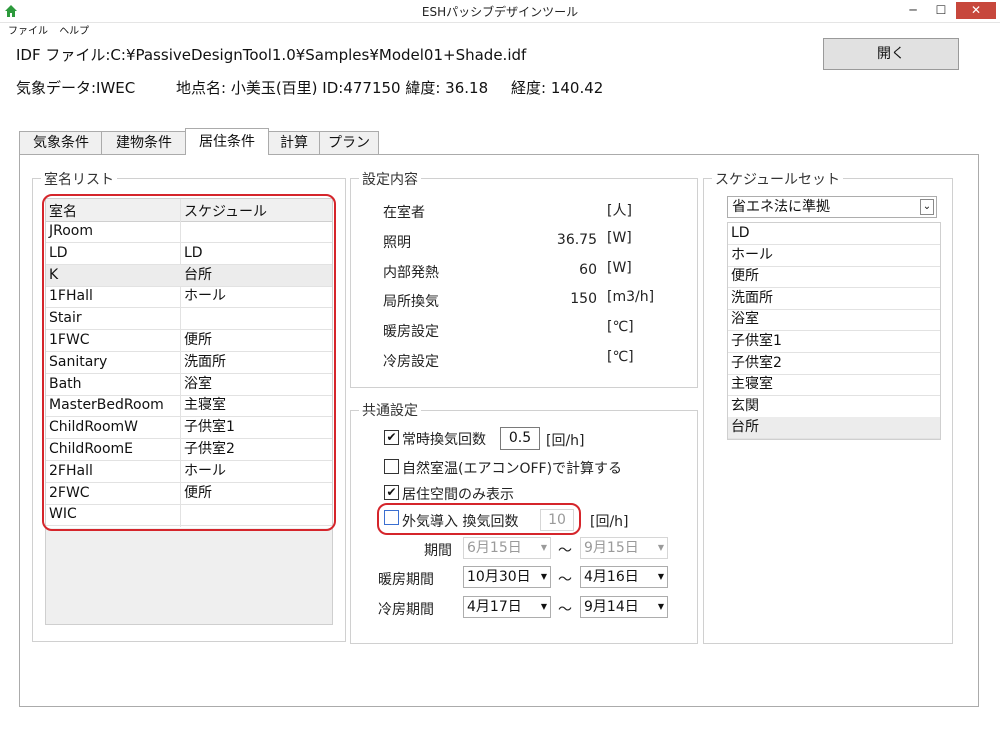 The image size is (1000, 730). I want to click on chevron-down-icon: ⌄, so click(927, 207).